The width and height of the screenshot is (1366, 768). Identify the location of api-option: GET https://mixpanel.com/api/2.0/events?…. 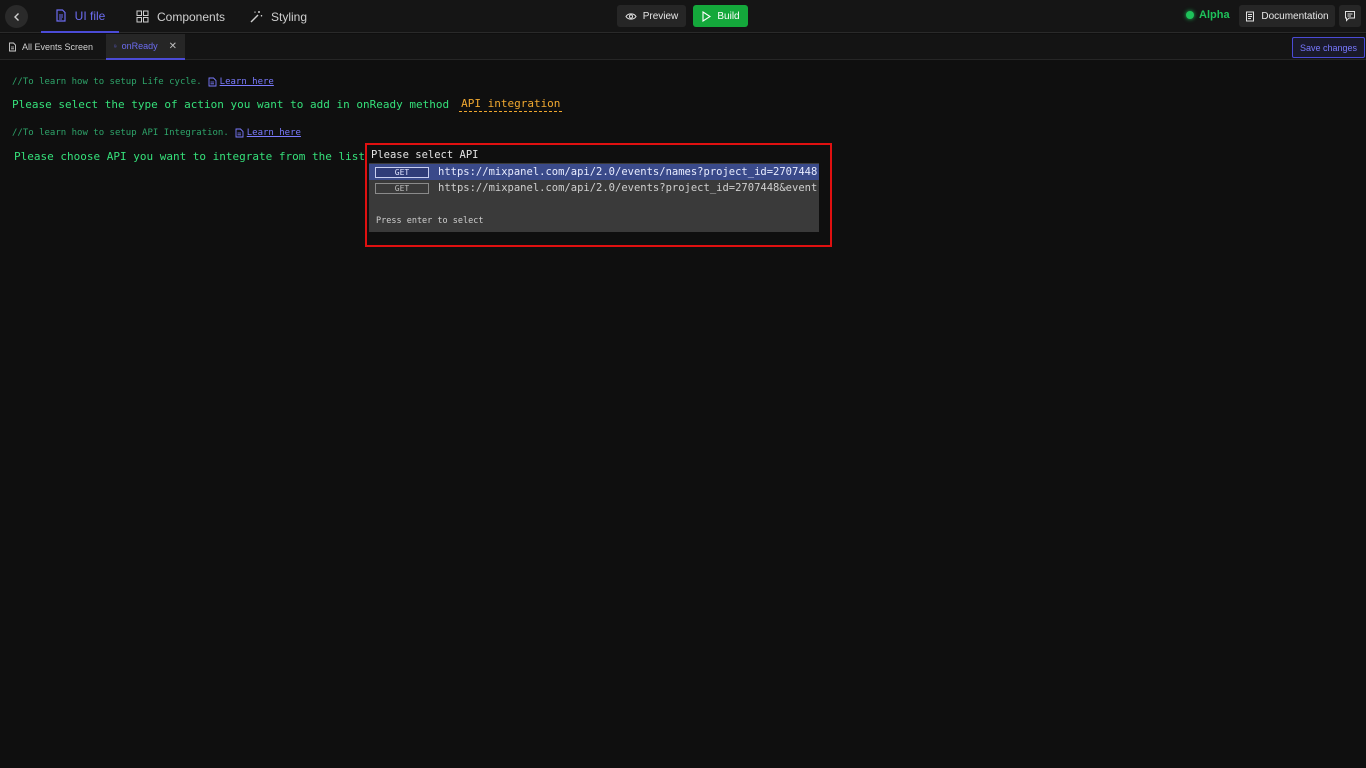
(594, 188).